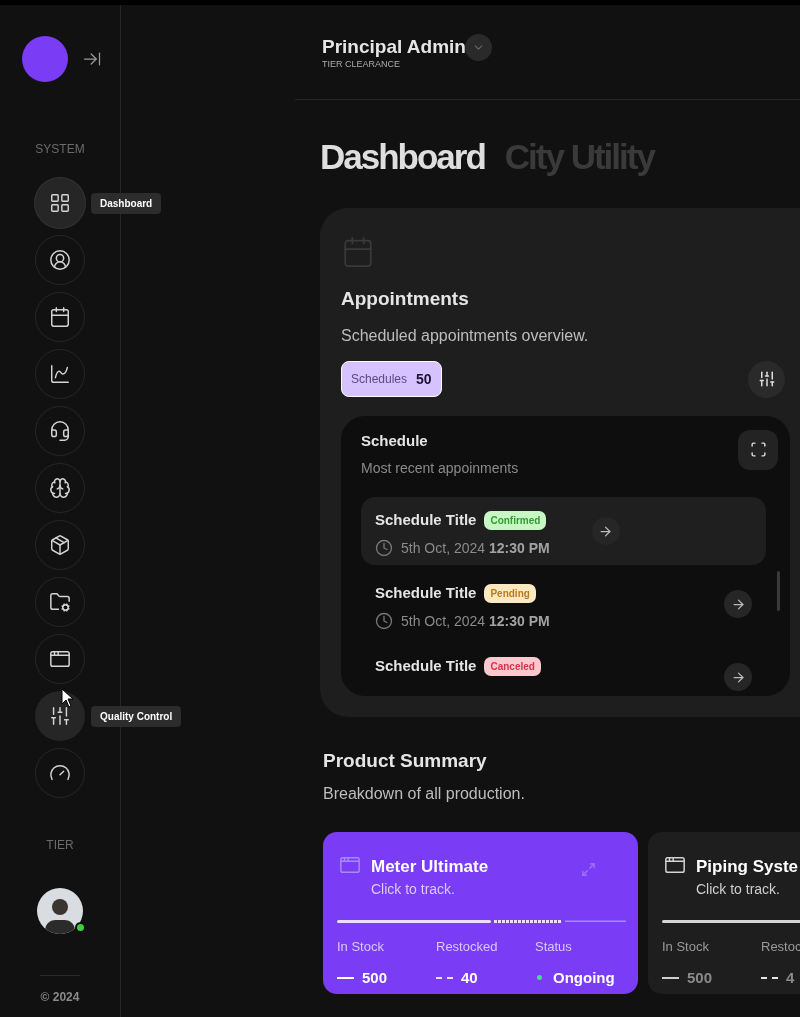 The height and width of the screenshot is (1017, 800). I want to click on status-badge: Canceled, so click(512, 666).